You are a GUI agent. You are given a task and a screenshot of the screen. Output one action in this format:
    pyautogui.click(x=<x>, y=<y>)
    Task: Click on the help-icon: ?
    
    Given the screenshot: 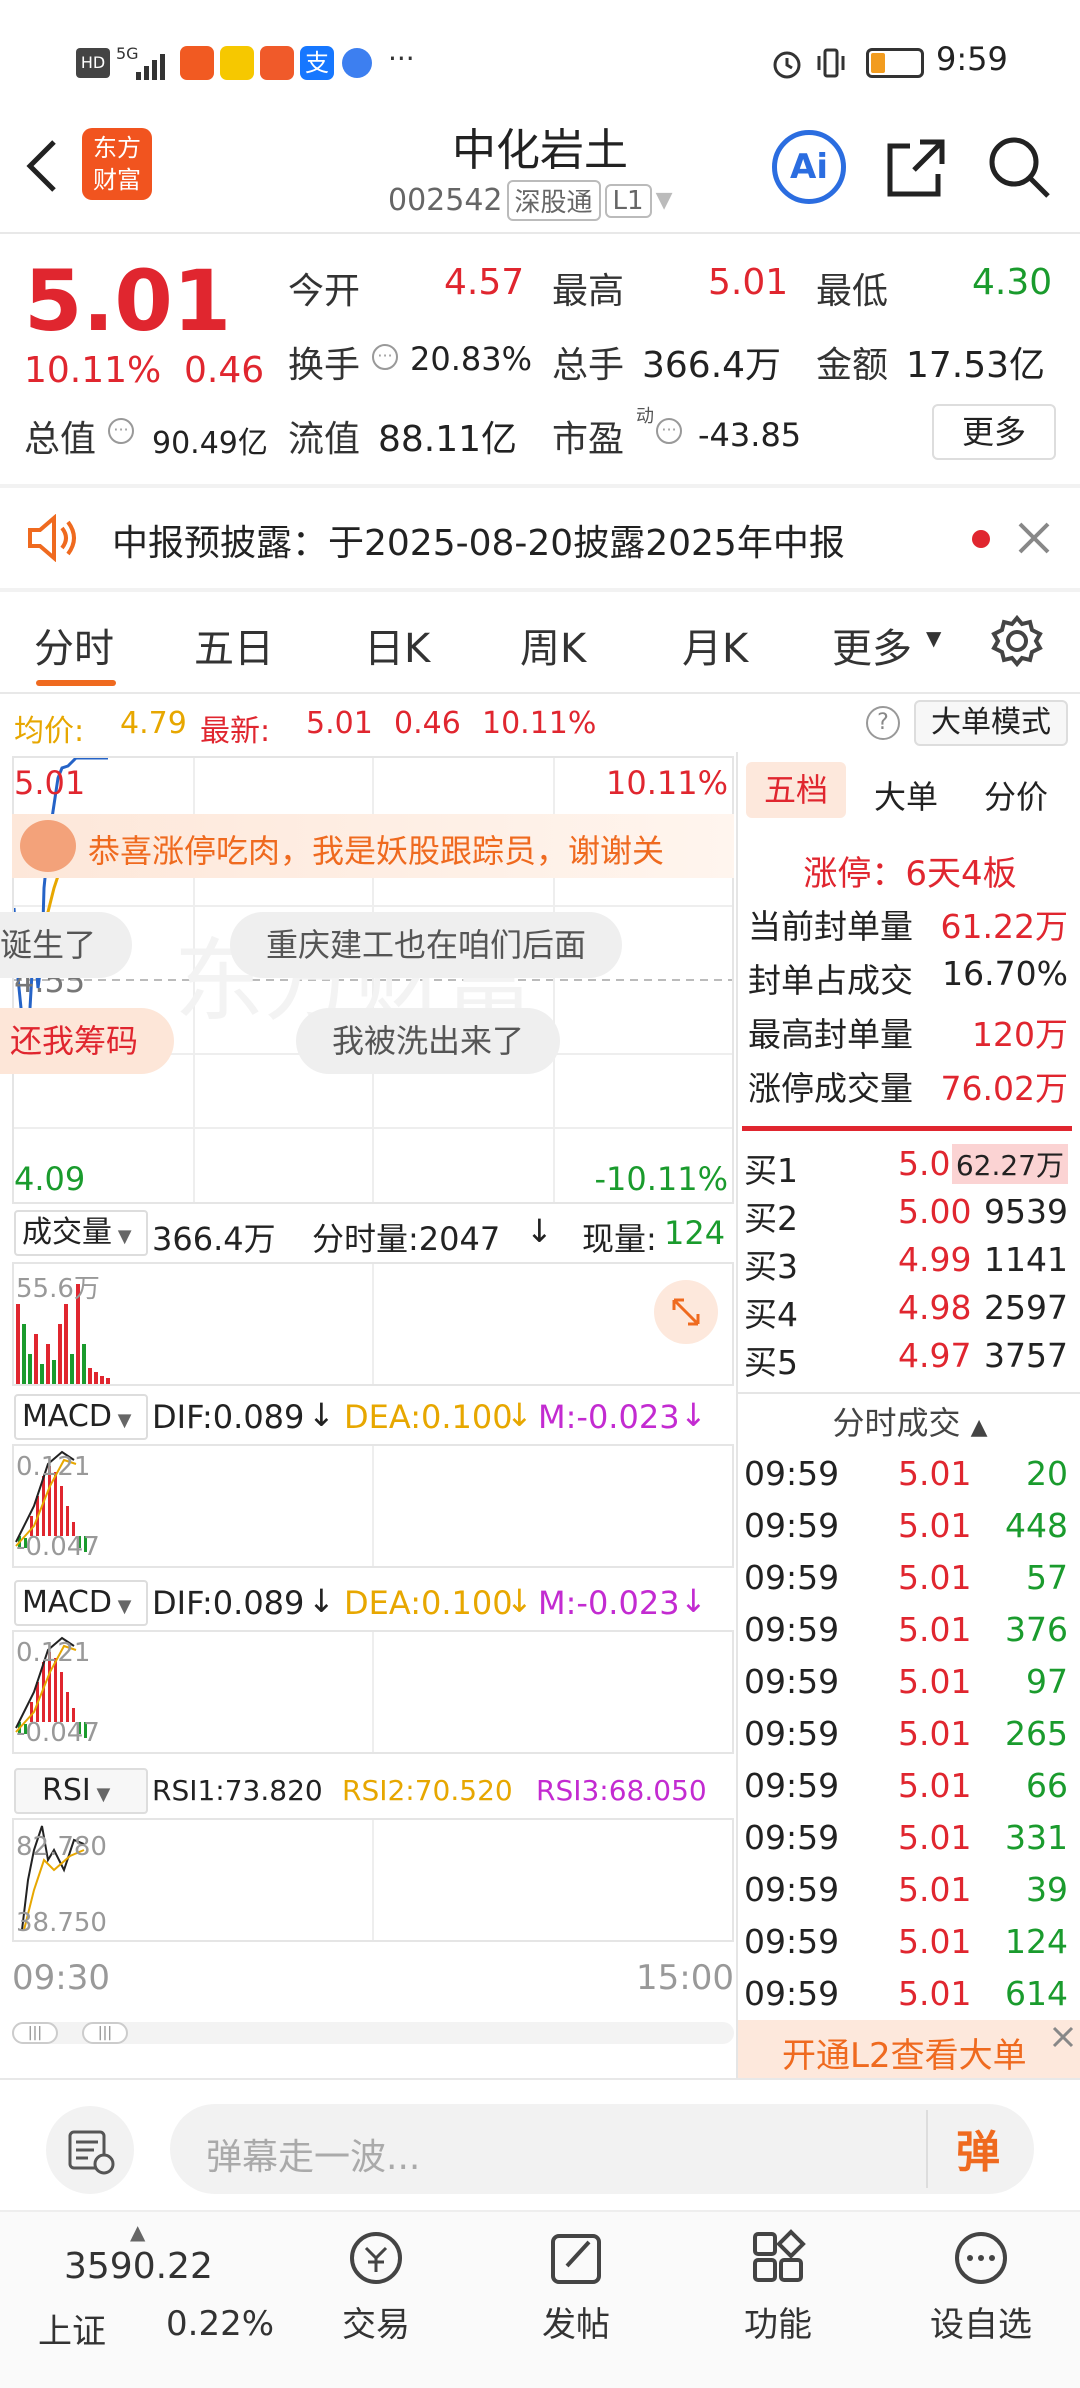 What is the action you would take?
    pyautogui.click(x=883, y=723)
    